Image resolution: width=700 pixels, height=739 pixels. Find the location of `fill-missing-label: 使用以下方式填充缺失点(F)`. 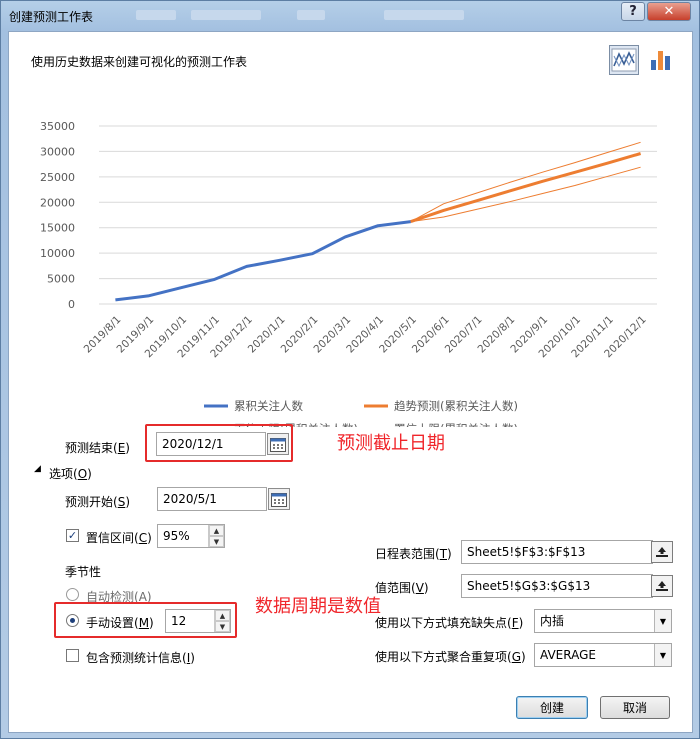

fill-missing-label: 使用以下方式填充缺失点(F) is located at coordinates (449, 623).